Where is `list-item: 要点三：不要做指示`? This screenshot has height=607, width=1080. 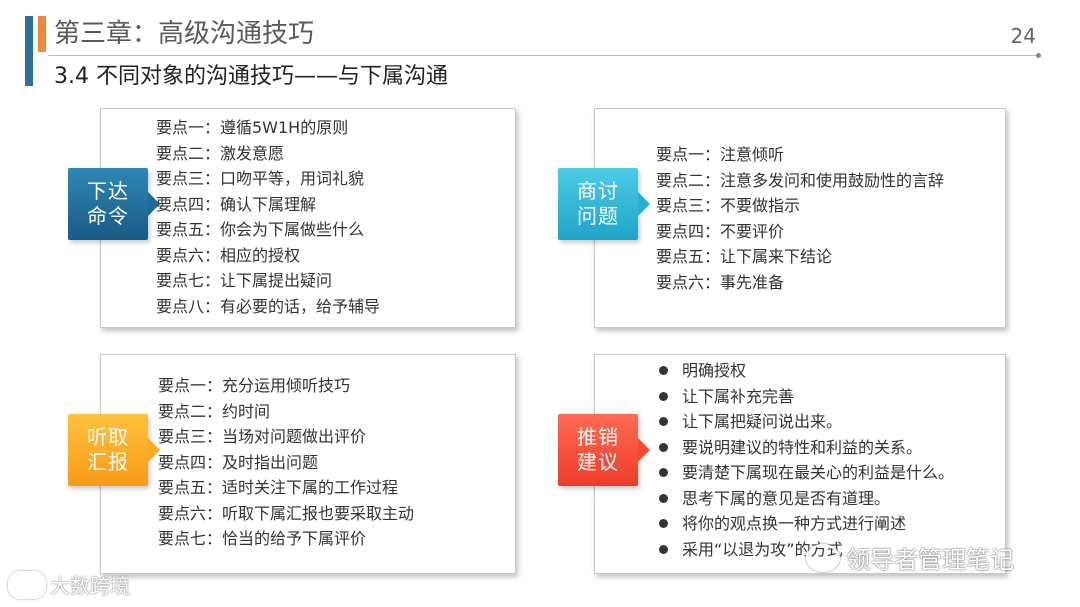 list-item: 要点三：不要做指示 is located at coordinates (728, 205).